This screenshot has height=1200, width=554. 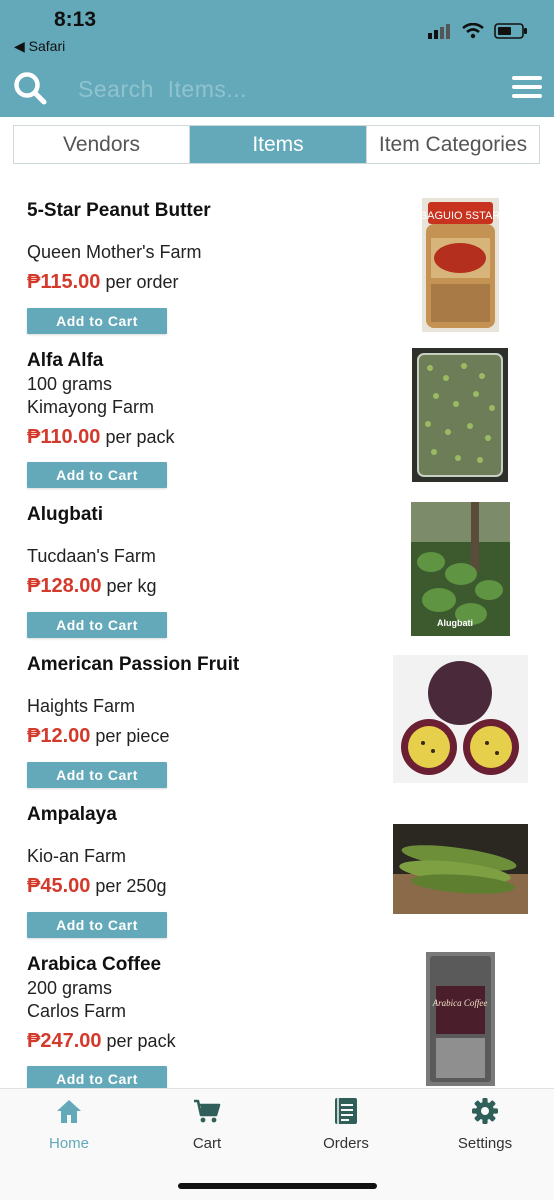 I want to click on back-to-safari: ◀ Safari, so click(x=39, y=46).